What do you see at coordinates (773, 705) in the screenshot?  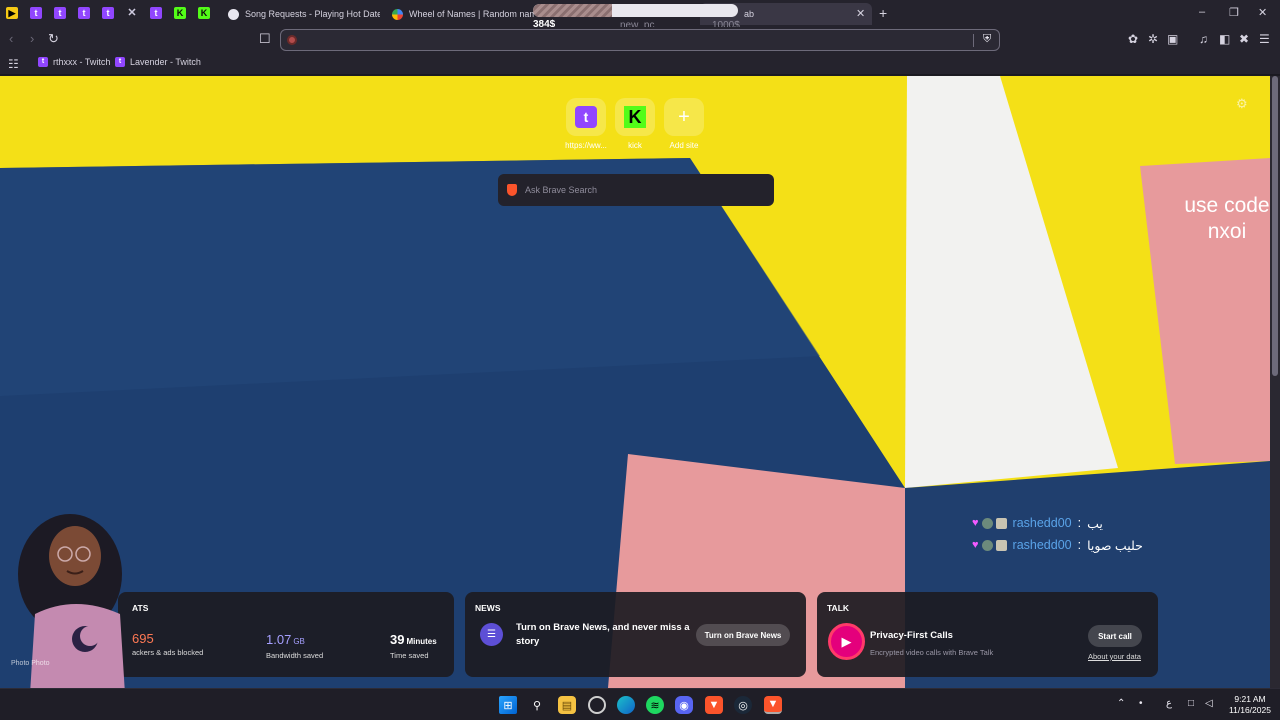 I see `brave-nightly-icon: ▼` at bounding box center [773, 705].